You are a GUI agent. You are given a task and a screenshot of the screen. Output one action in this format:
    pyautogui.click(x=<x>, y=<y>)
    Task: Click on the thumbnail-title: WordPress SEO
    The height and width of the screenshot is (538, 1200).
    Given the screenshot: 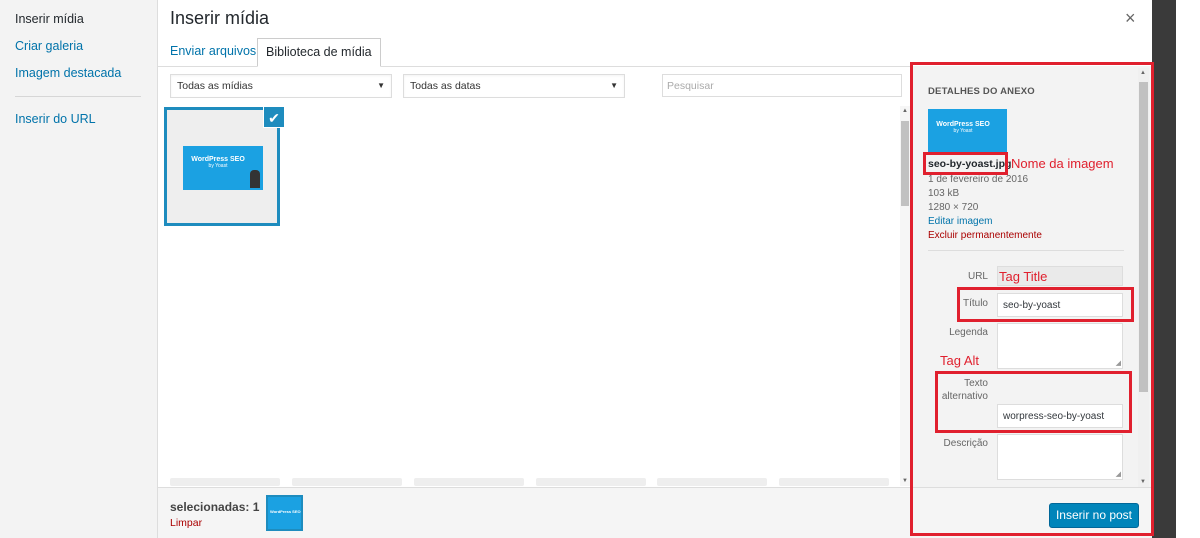 What is the action you would take?
    pyautogui.click(x=218, y=159)
    